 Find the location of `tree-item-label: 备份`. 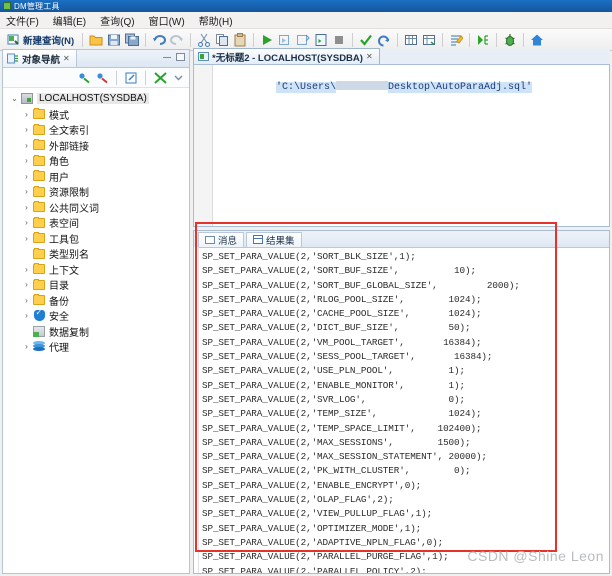

tree-item-label: 备份 is located at coordinates (59, 302).